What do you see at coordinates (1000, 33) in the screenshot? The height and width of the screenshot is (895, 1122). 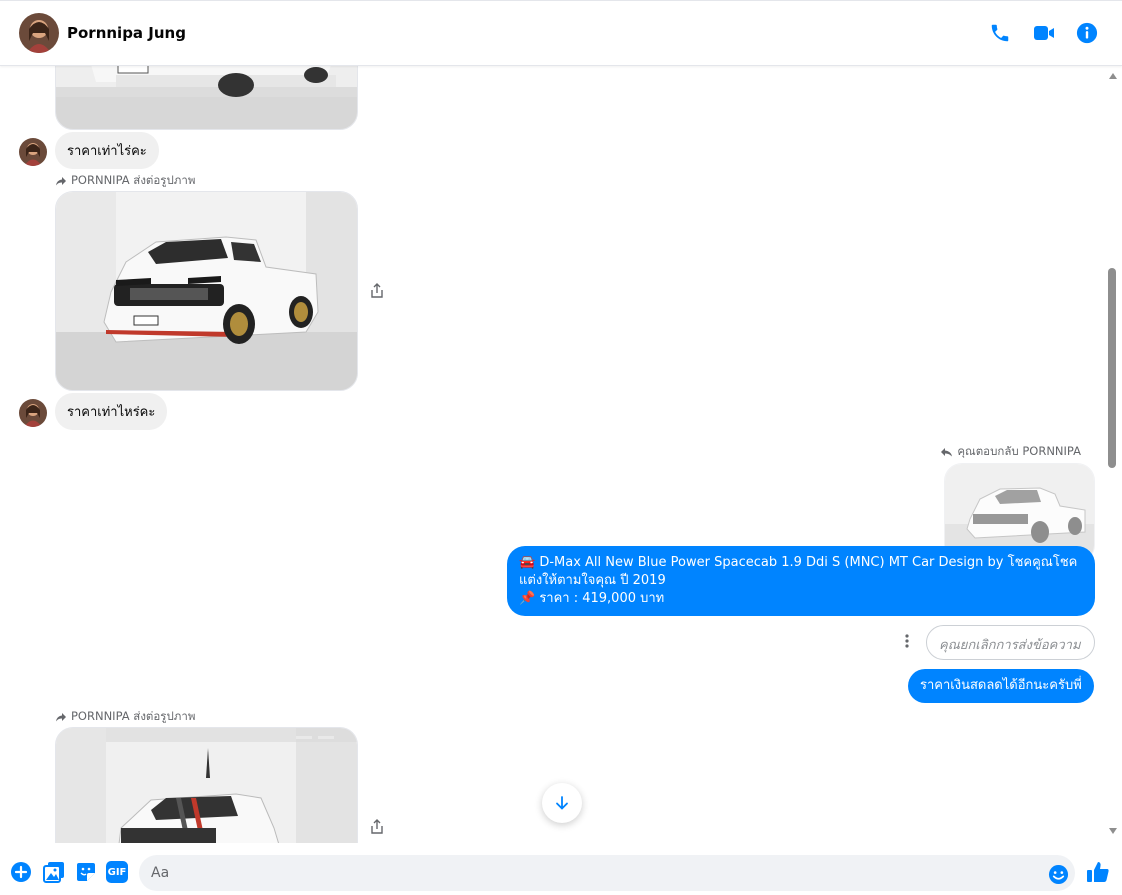 I see `phone-icon` at bounding box center [1000, 33].